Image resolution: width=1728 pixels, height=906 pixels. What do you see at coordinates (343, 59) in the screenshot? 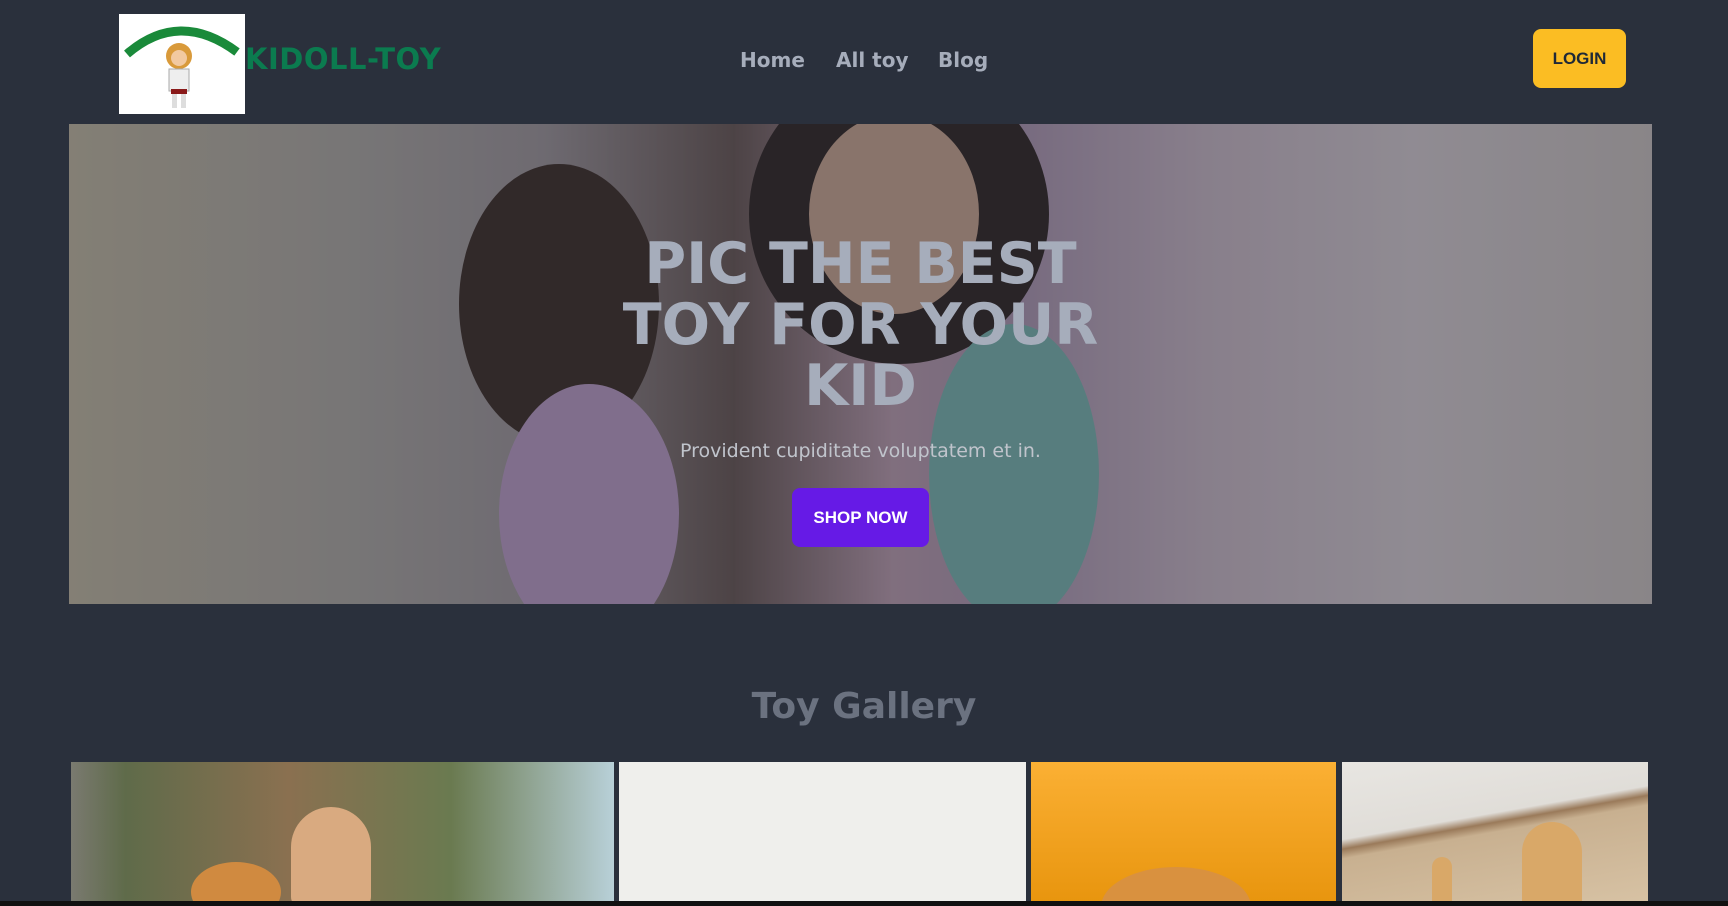
I see `brand-name: KIDOLL-TOY` at bounding box center [343, 59].